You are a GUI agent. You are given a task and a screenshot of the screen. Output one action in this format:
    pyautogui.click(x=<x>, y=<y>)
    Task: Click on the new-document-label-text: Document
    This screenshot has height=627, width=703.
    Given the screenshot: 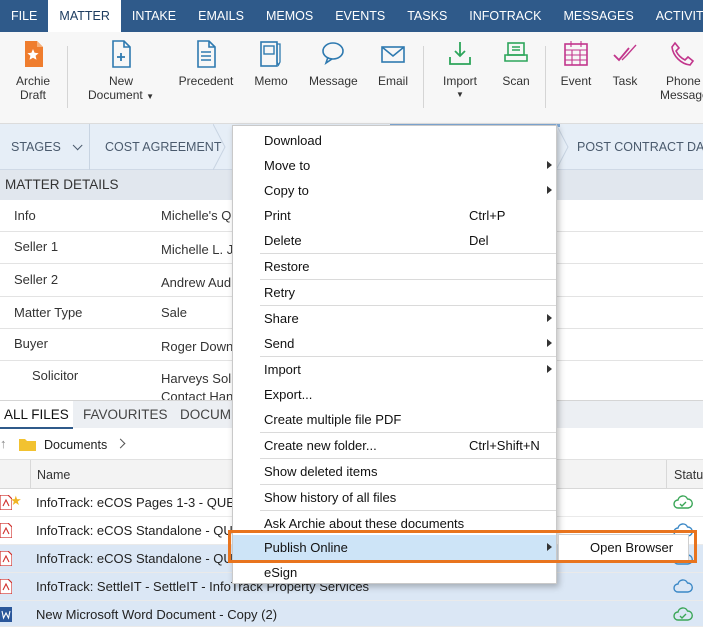 What is the action you would take?
    pyautogui.click(x=115, y=95)
    